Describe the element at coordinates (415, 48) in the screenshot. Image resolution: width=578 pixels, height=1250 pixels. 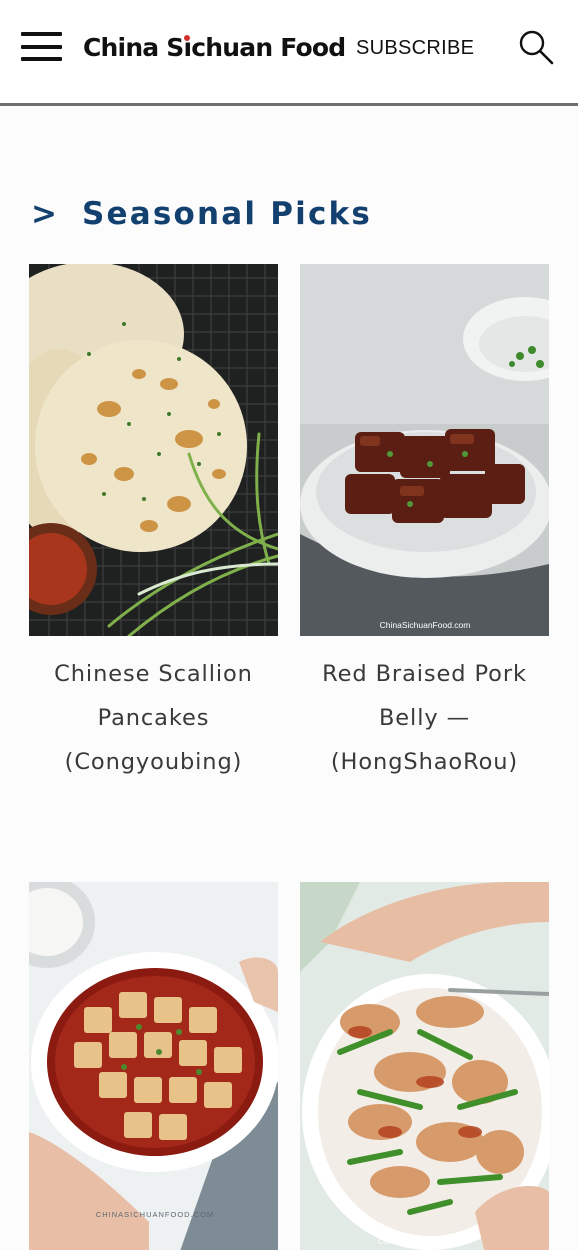
I see `subscribe-link: SUBSCRIBE` at that location.